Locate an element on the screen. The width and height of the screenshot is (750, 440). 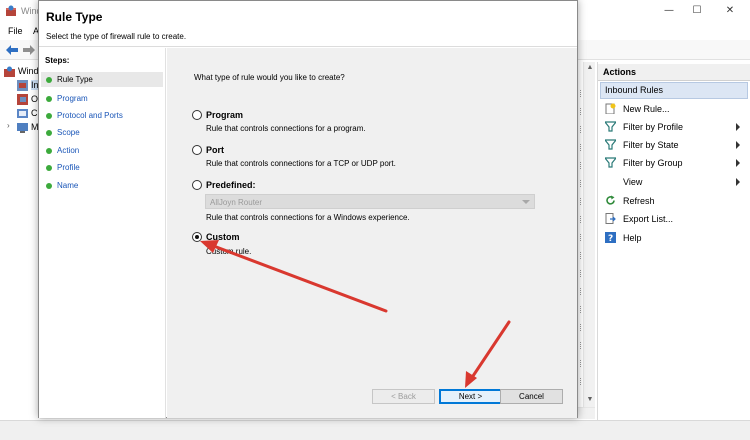
step-action: Action is located at coordinates (102, 150).